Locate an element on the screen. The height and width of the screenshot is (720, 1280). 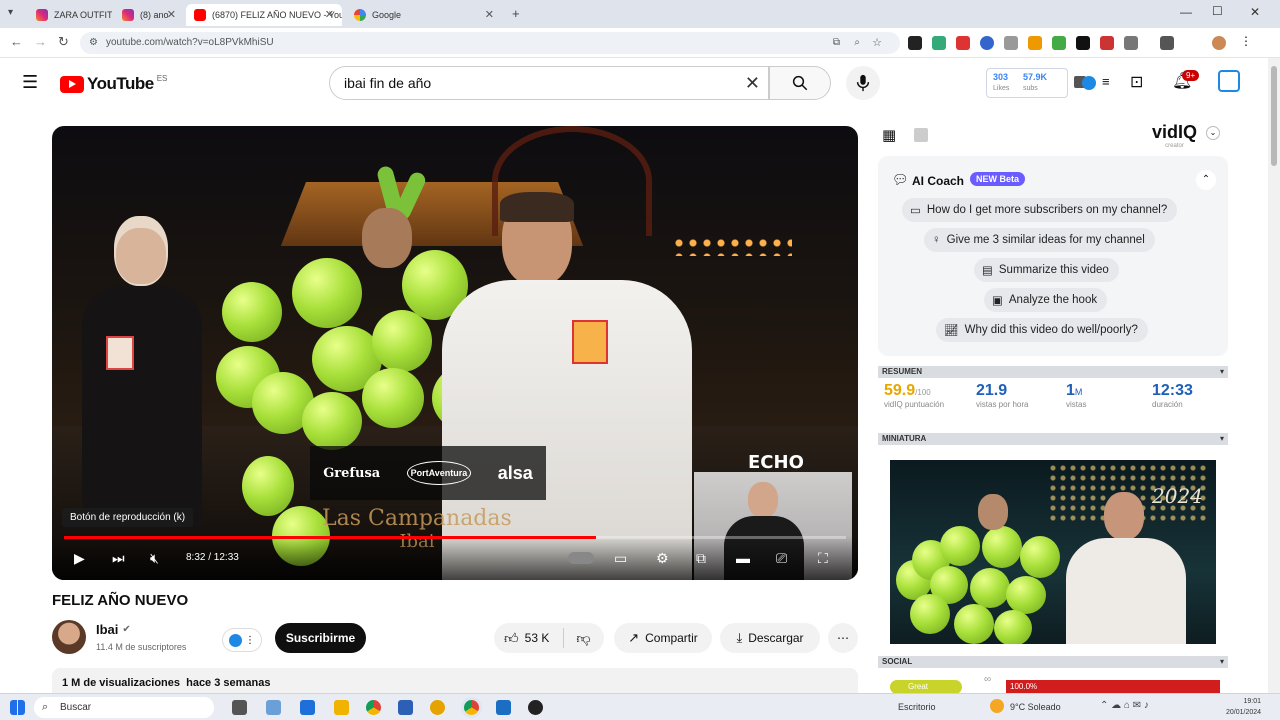
fullscreen-icon: ⛶ is located at coordinates (823, 558).